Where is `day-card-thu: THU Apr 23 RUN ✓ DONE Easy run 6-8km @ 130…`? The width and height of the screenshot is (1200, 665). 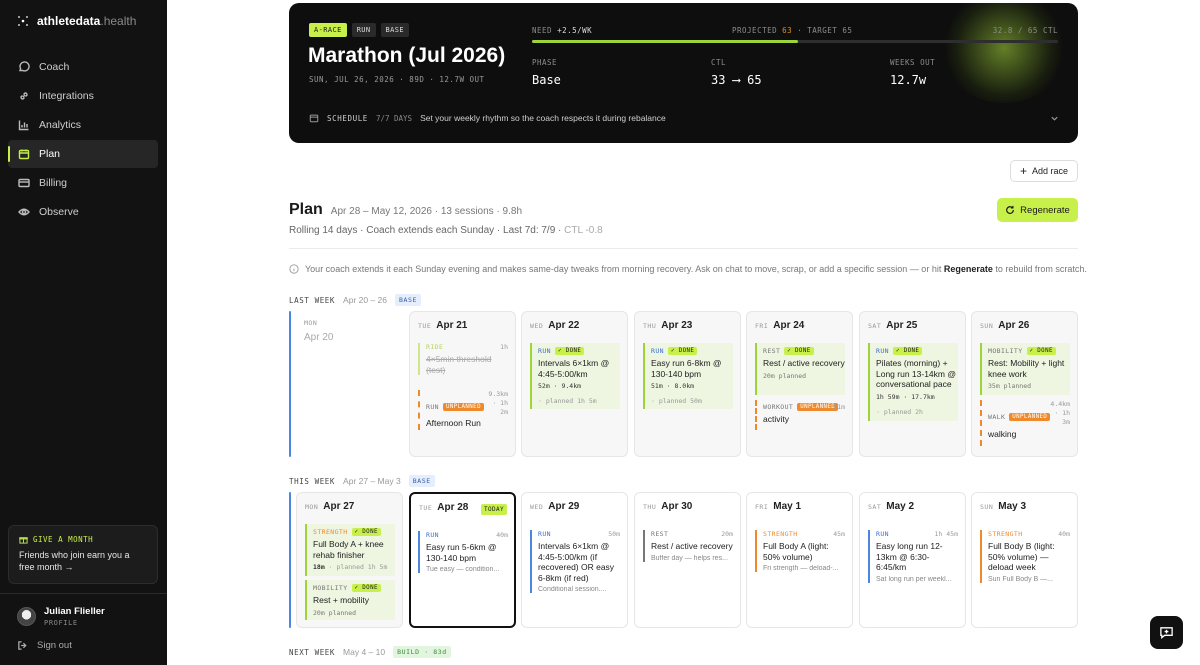
day-card-thu: THU Apr 23 RUN ✓ DONE Easy run 6-8km @ 130… is located at coordinates (687, 384).